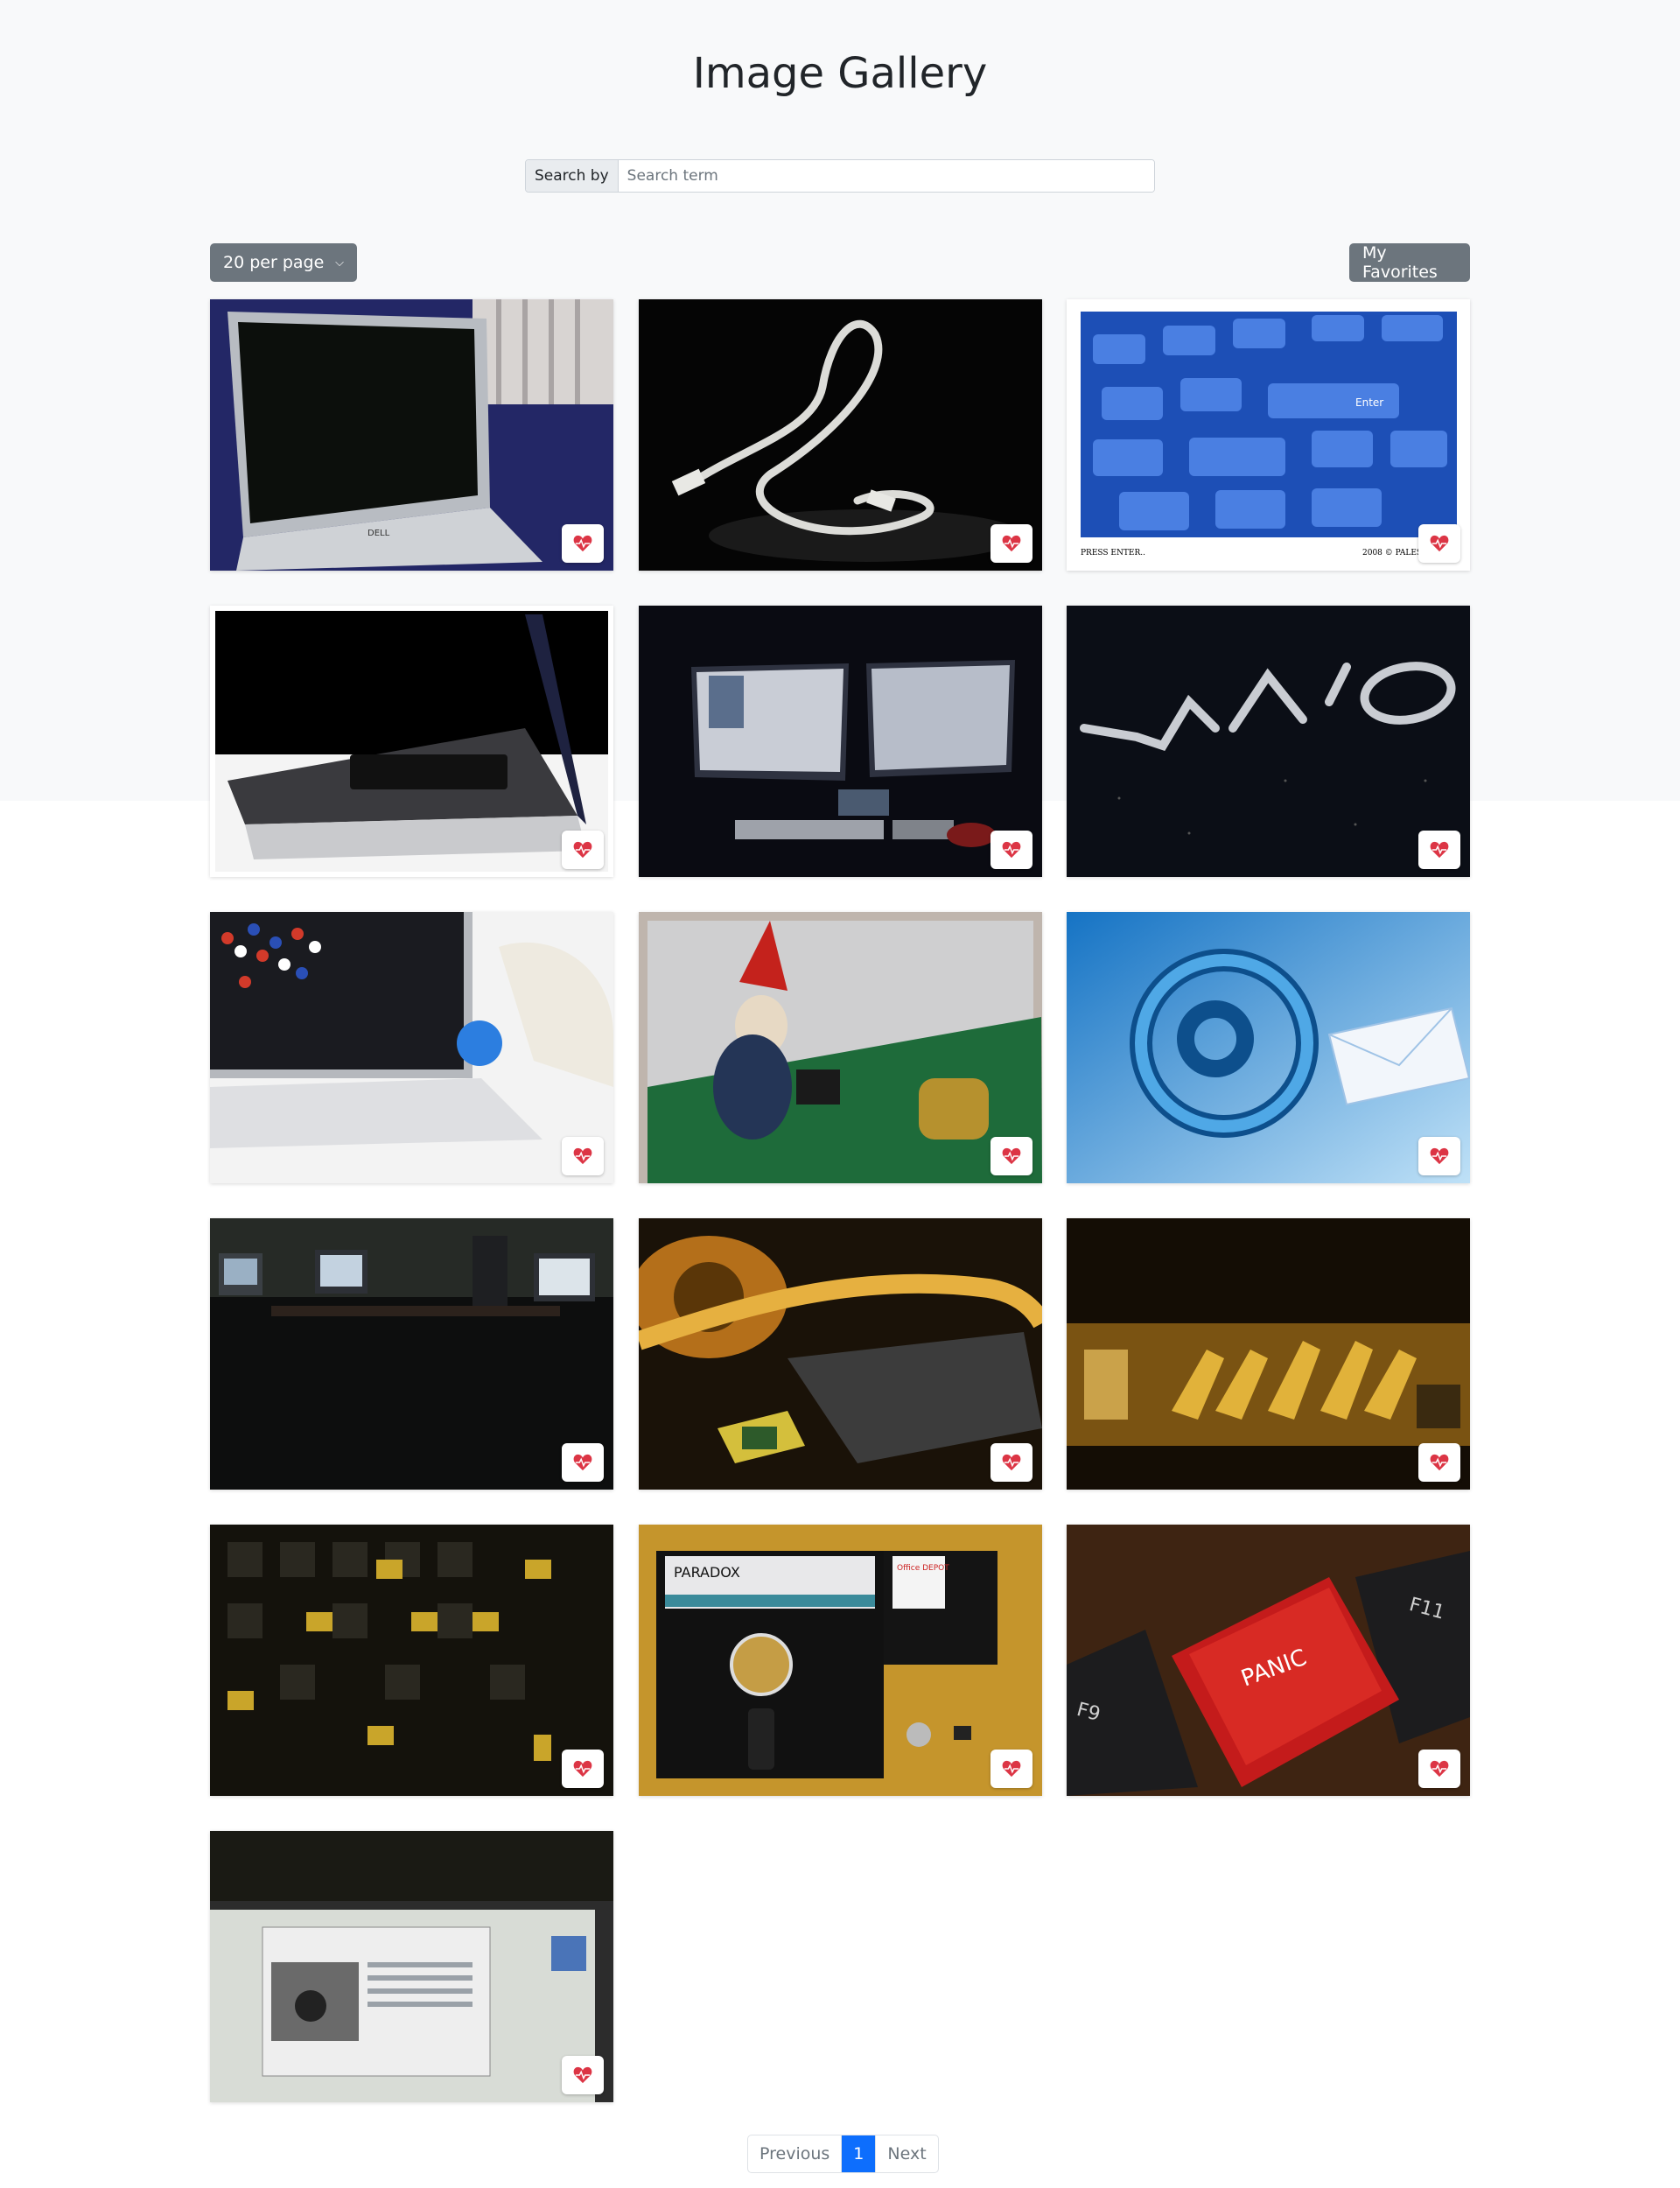 The image size is (1680, 2188). What do you see at coordinates (886, 176) in the screenshot?
I see `search-input` at bounding box center [886, 176].